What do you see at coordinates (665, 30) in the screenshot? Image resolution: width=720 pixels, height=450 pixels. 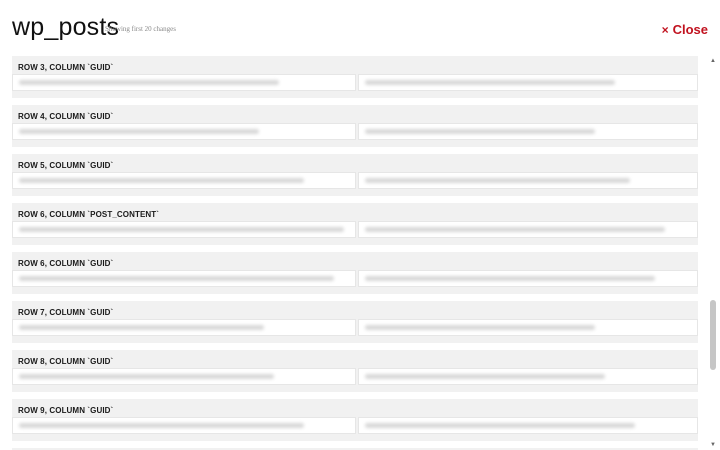 I see `close-icon: ×` at bounding box center [665, 30].